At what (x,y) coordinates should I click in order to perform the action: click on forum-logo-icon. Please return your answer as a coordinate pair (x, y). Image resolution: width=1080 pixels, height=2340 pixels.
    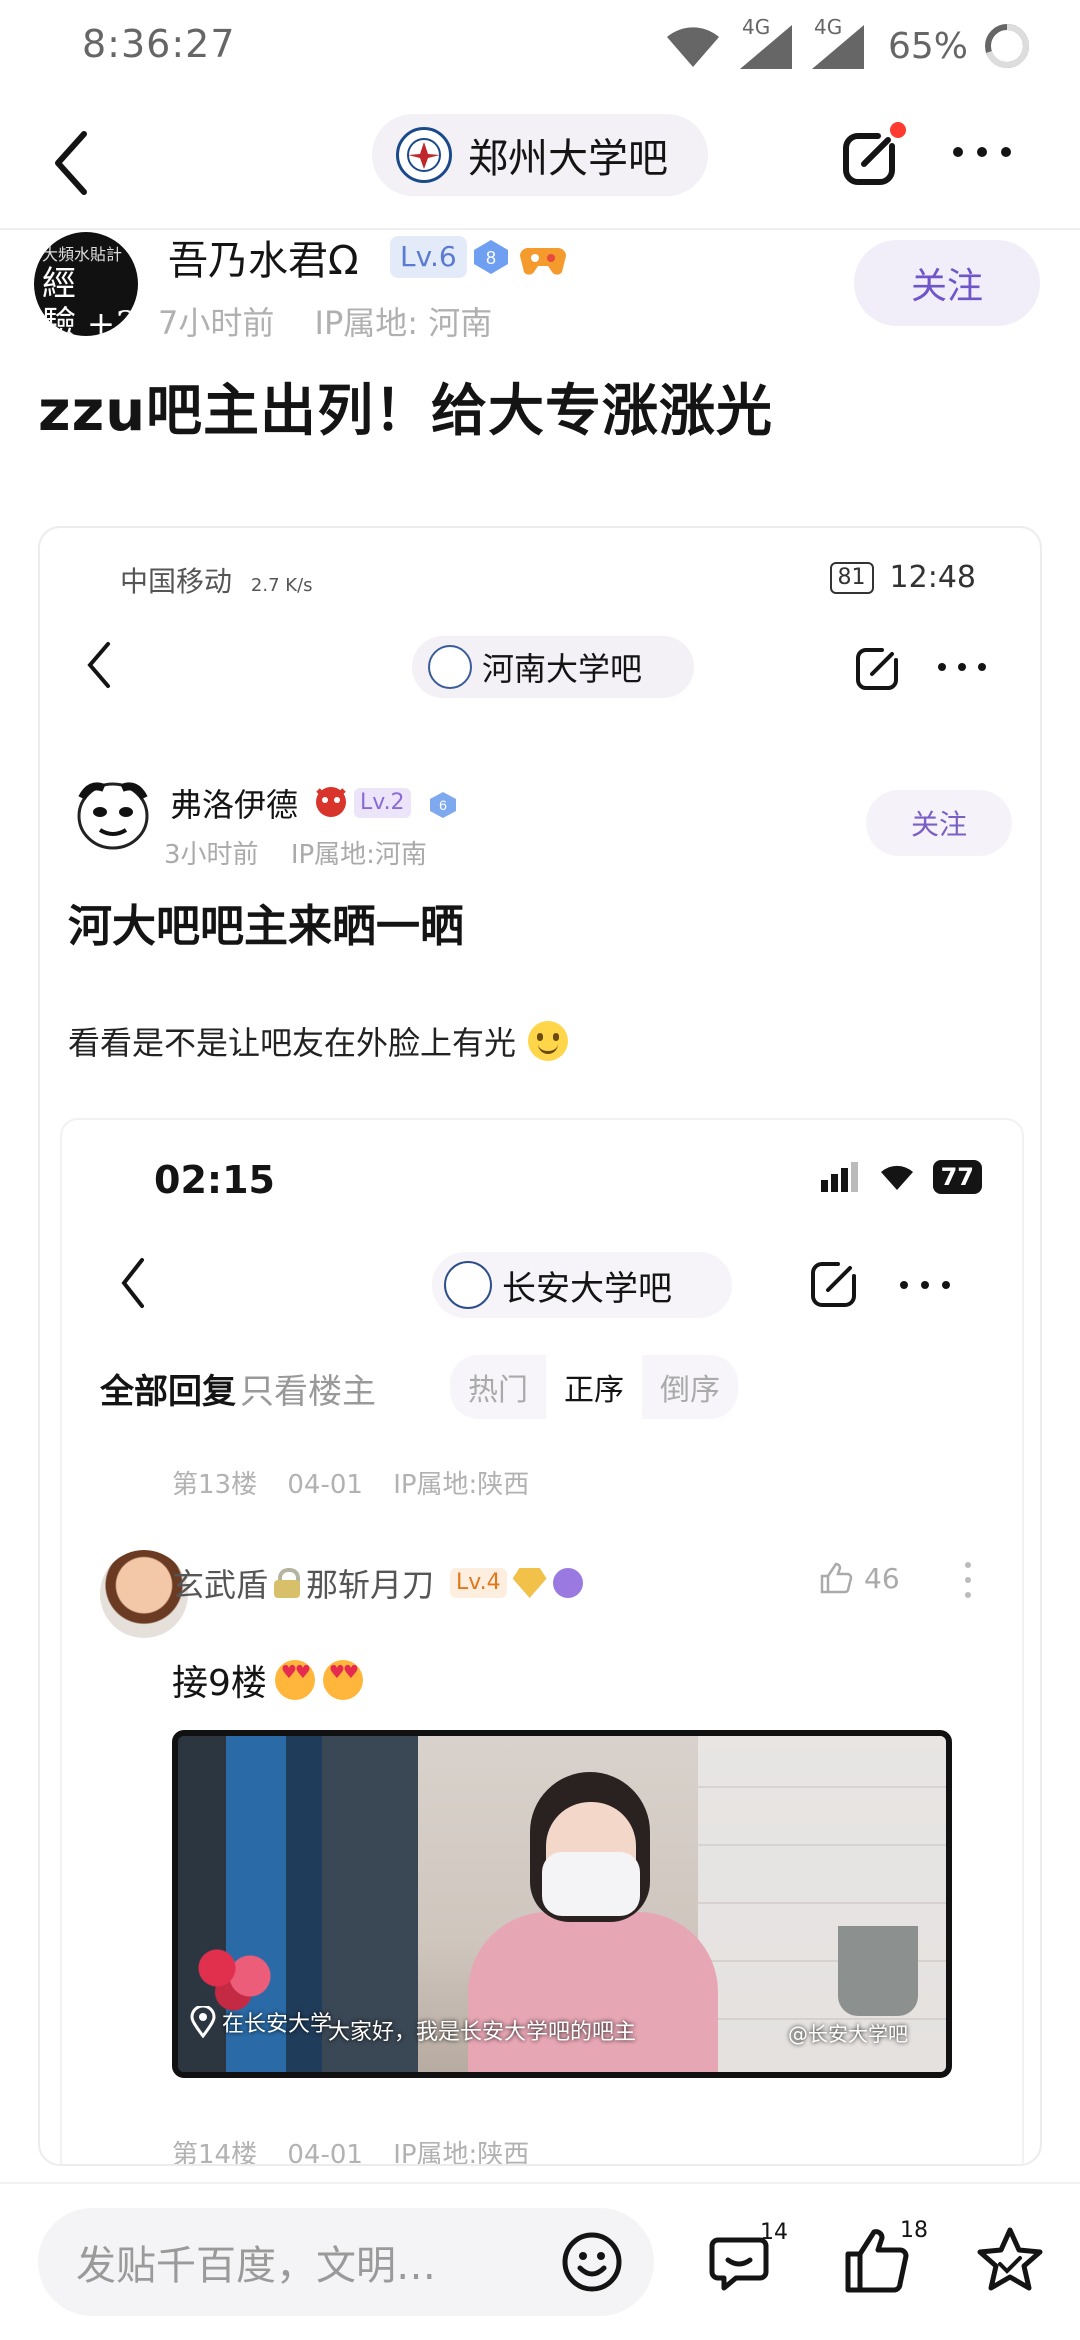
    Looking at the image, I should click on (424, 155).